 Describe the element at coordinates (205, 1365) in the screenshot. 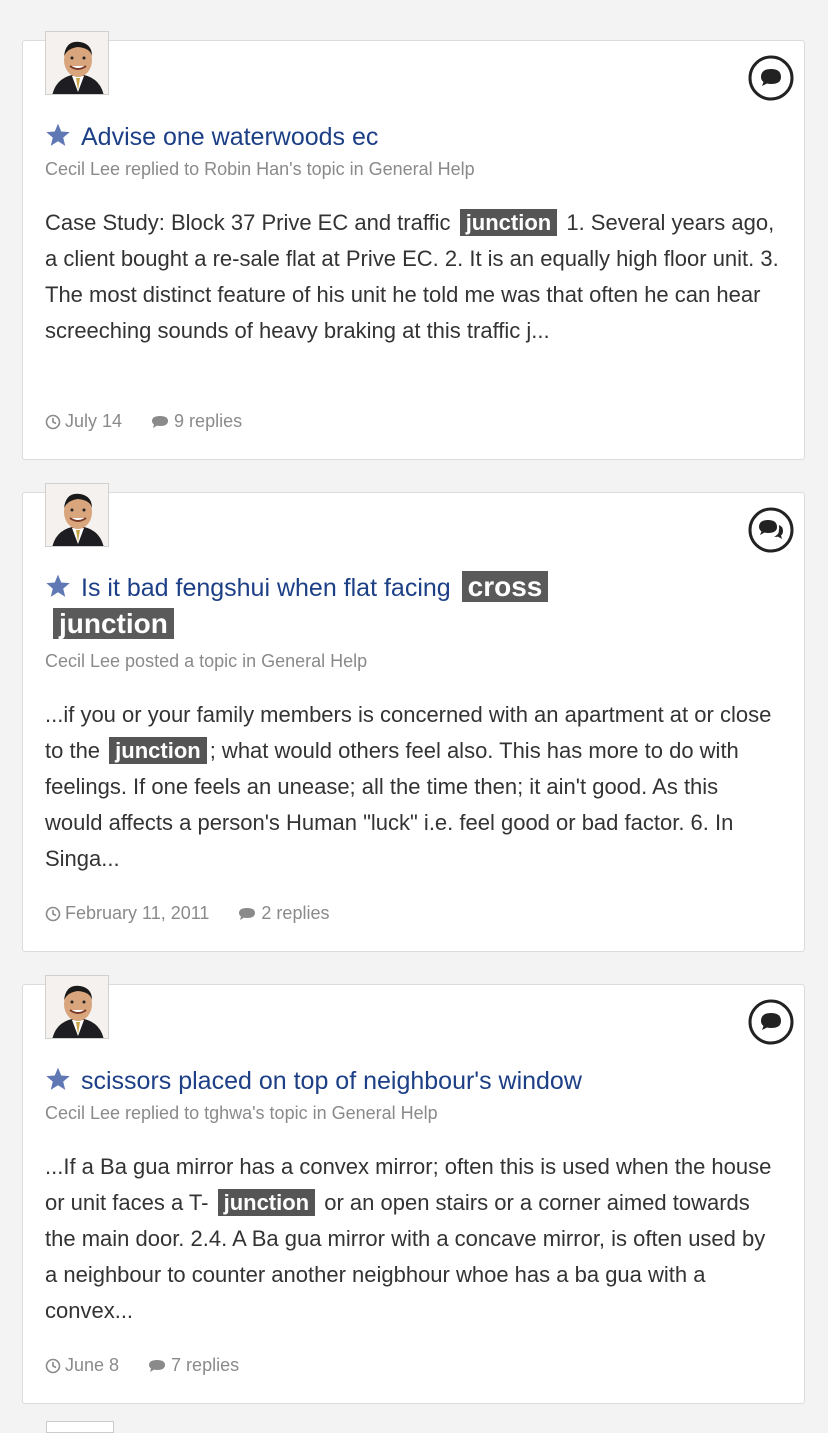

I see `result-replies: 7 replies` at that location.